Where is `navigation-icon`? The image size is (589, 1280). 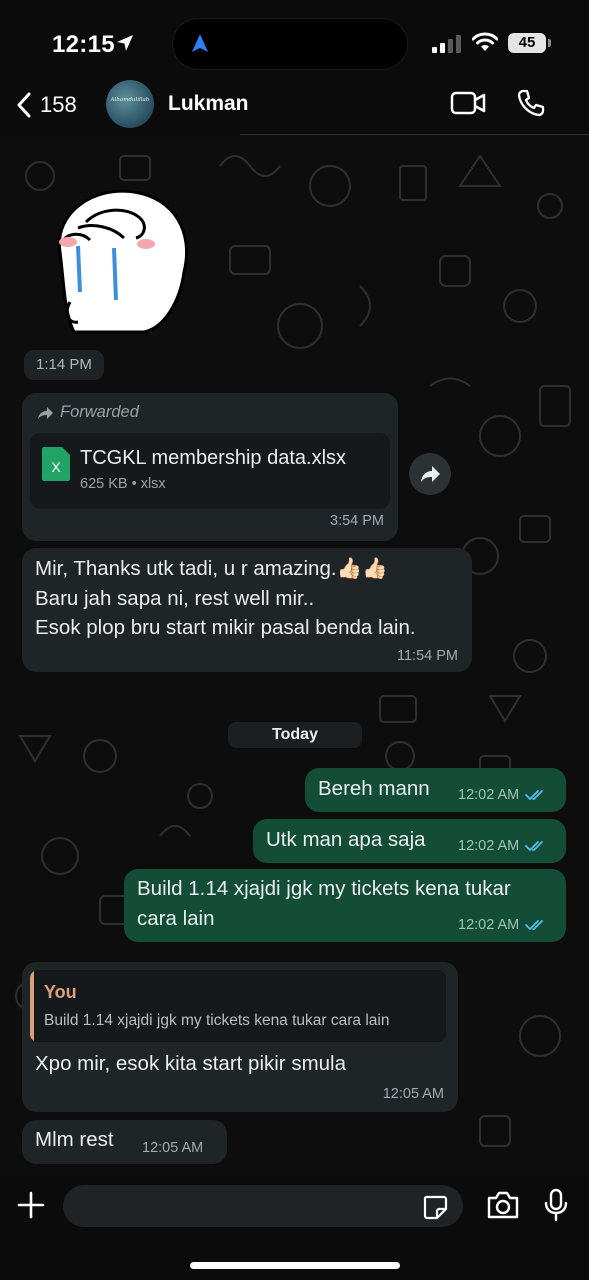
navigation-icon is located at coordinates (200, 43).